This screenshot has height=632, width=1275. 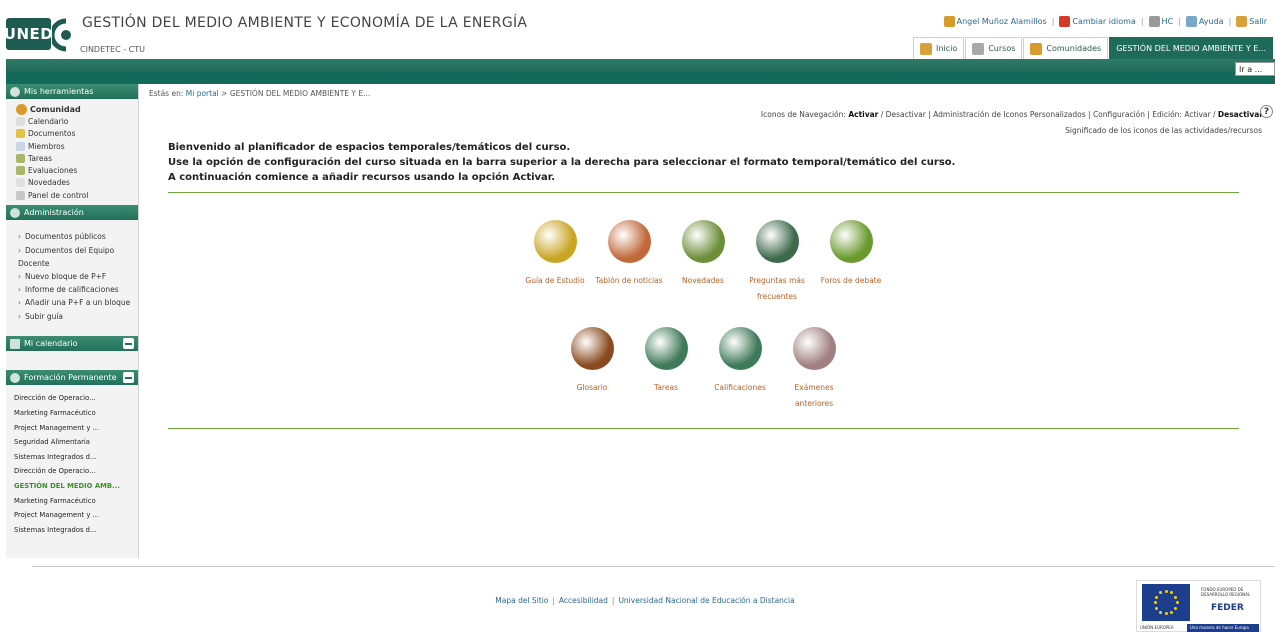 What do you see at coordinates (54, 213) in the screenshot?
I see `admin-title: Administración` at bounding box center [54, 213].